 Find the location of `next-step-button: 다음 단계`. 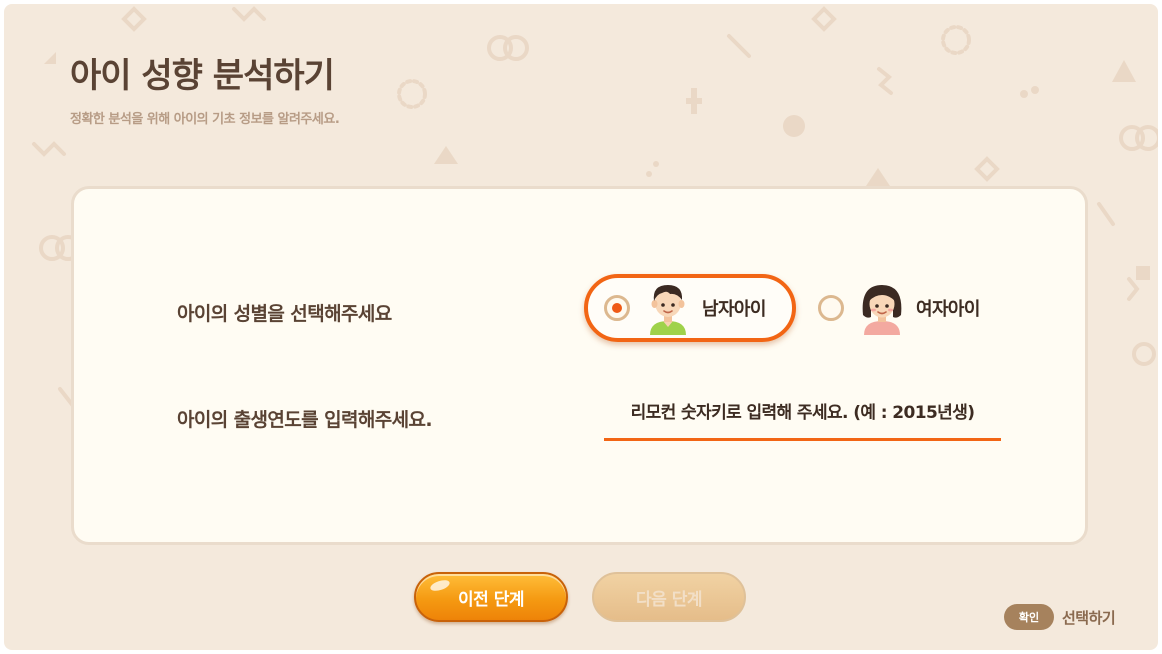

next-step-button: 다음 단계 is located at coordinates (669, 597).